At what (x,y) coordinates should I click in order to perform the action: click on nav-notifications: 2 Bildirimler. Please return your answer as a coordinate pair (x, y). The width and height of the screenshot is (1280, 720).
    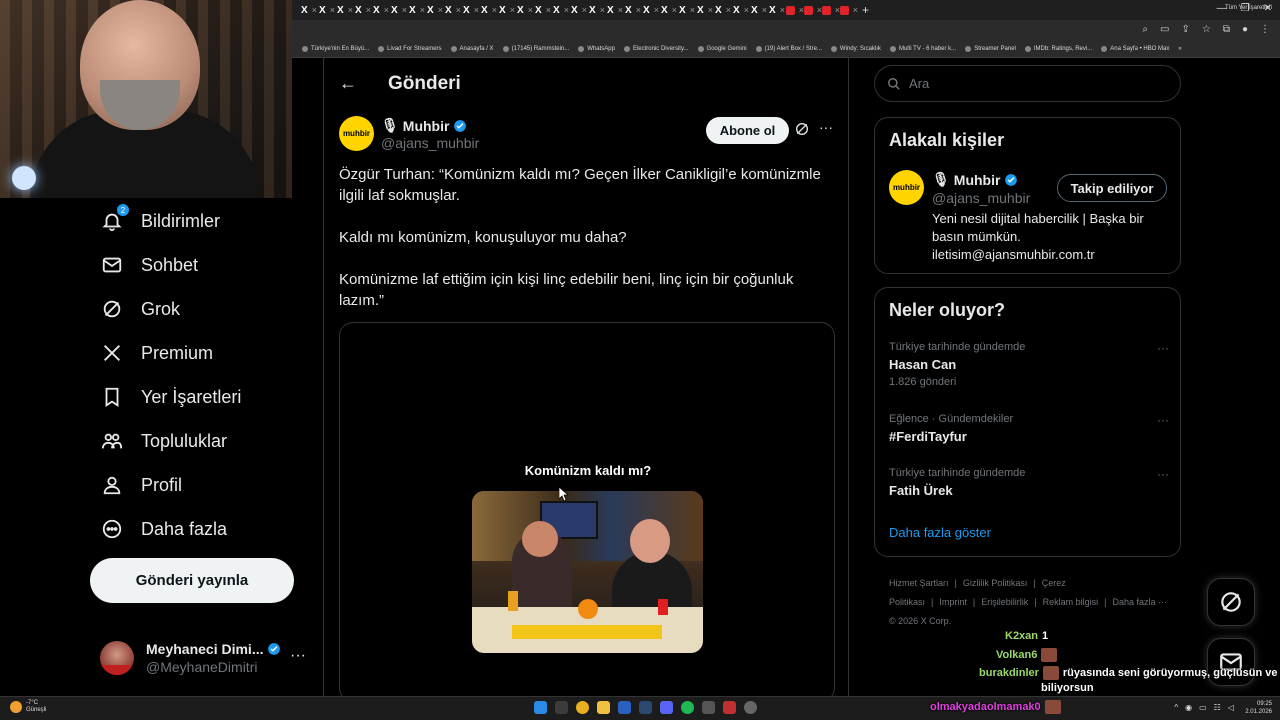
    Looking at the image, I should click on (160, 219).